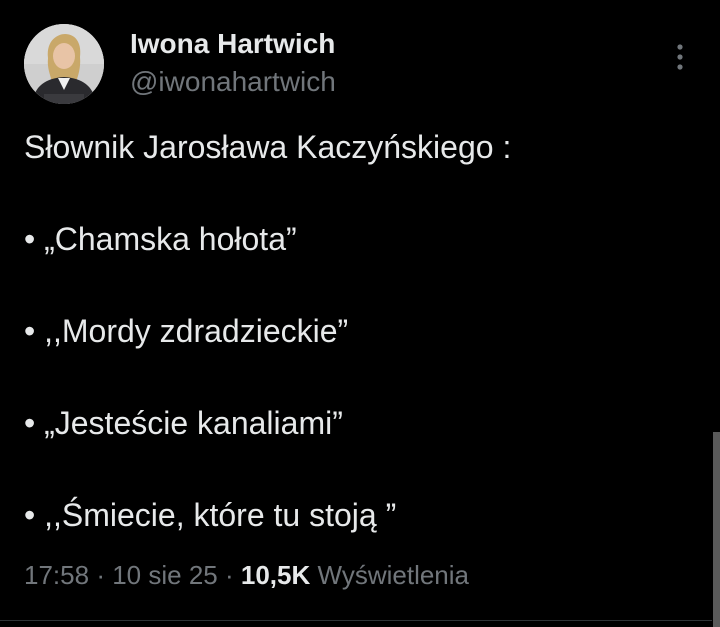 The height and width of the screenshot is (627, 720). I want to click on tweet-time: 17:58, so click(57, 575).